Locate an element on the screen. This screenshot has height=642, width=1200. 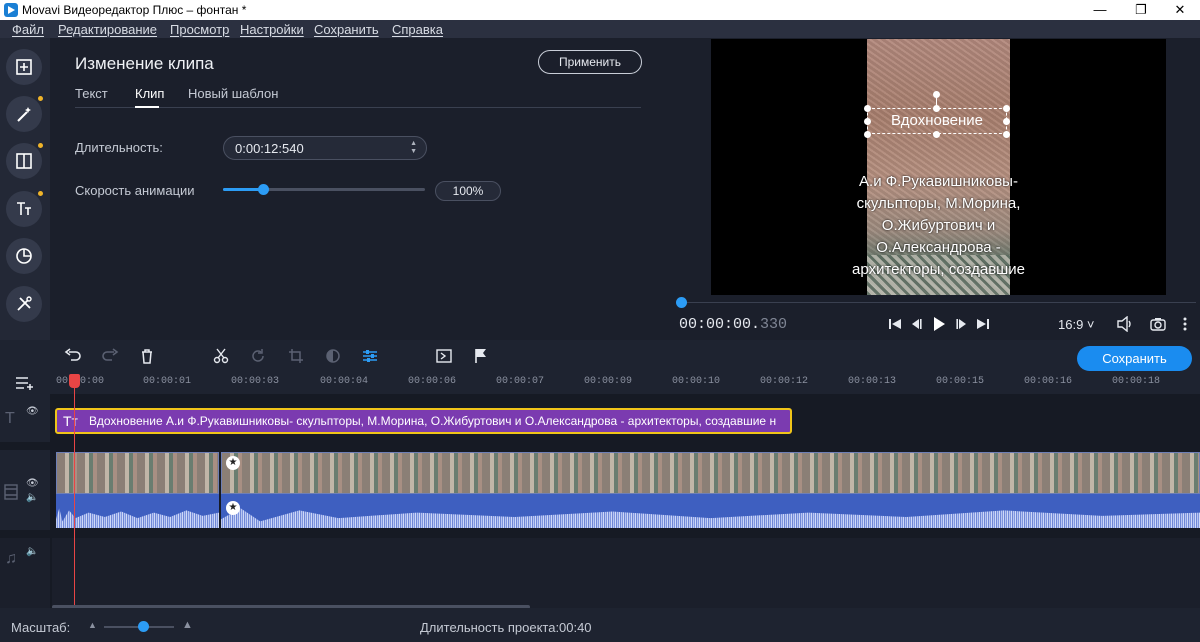
ruler-tick: 00:00:10 is located at coordinates (696, 381).